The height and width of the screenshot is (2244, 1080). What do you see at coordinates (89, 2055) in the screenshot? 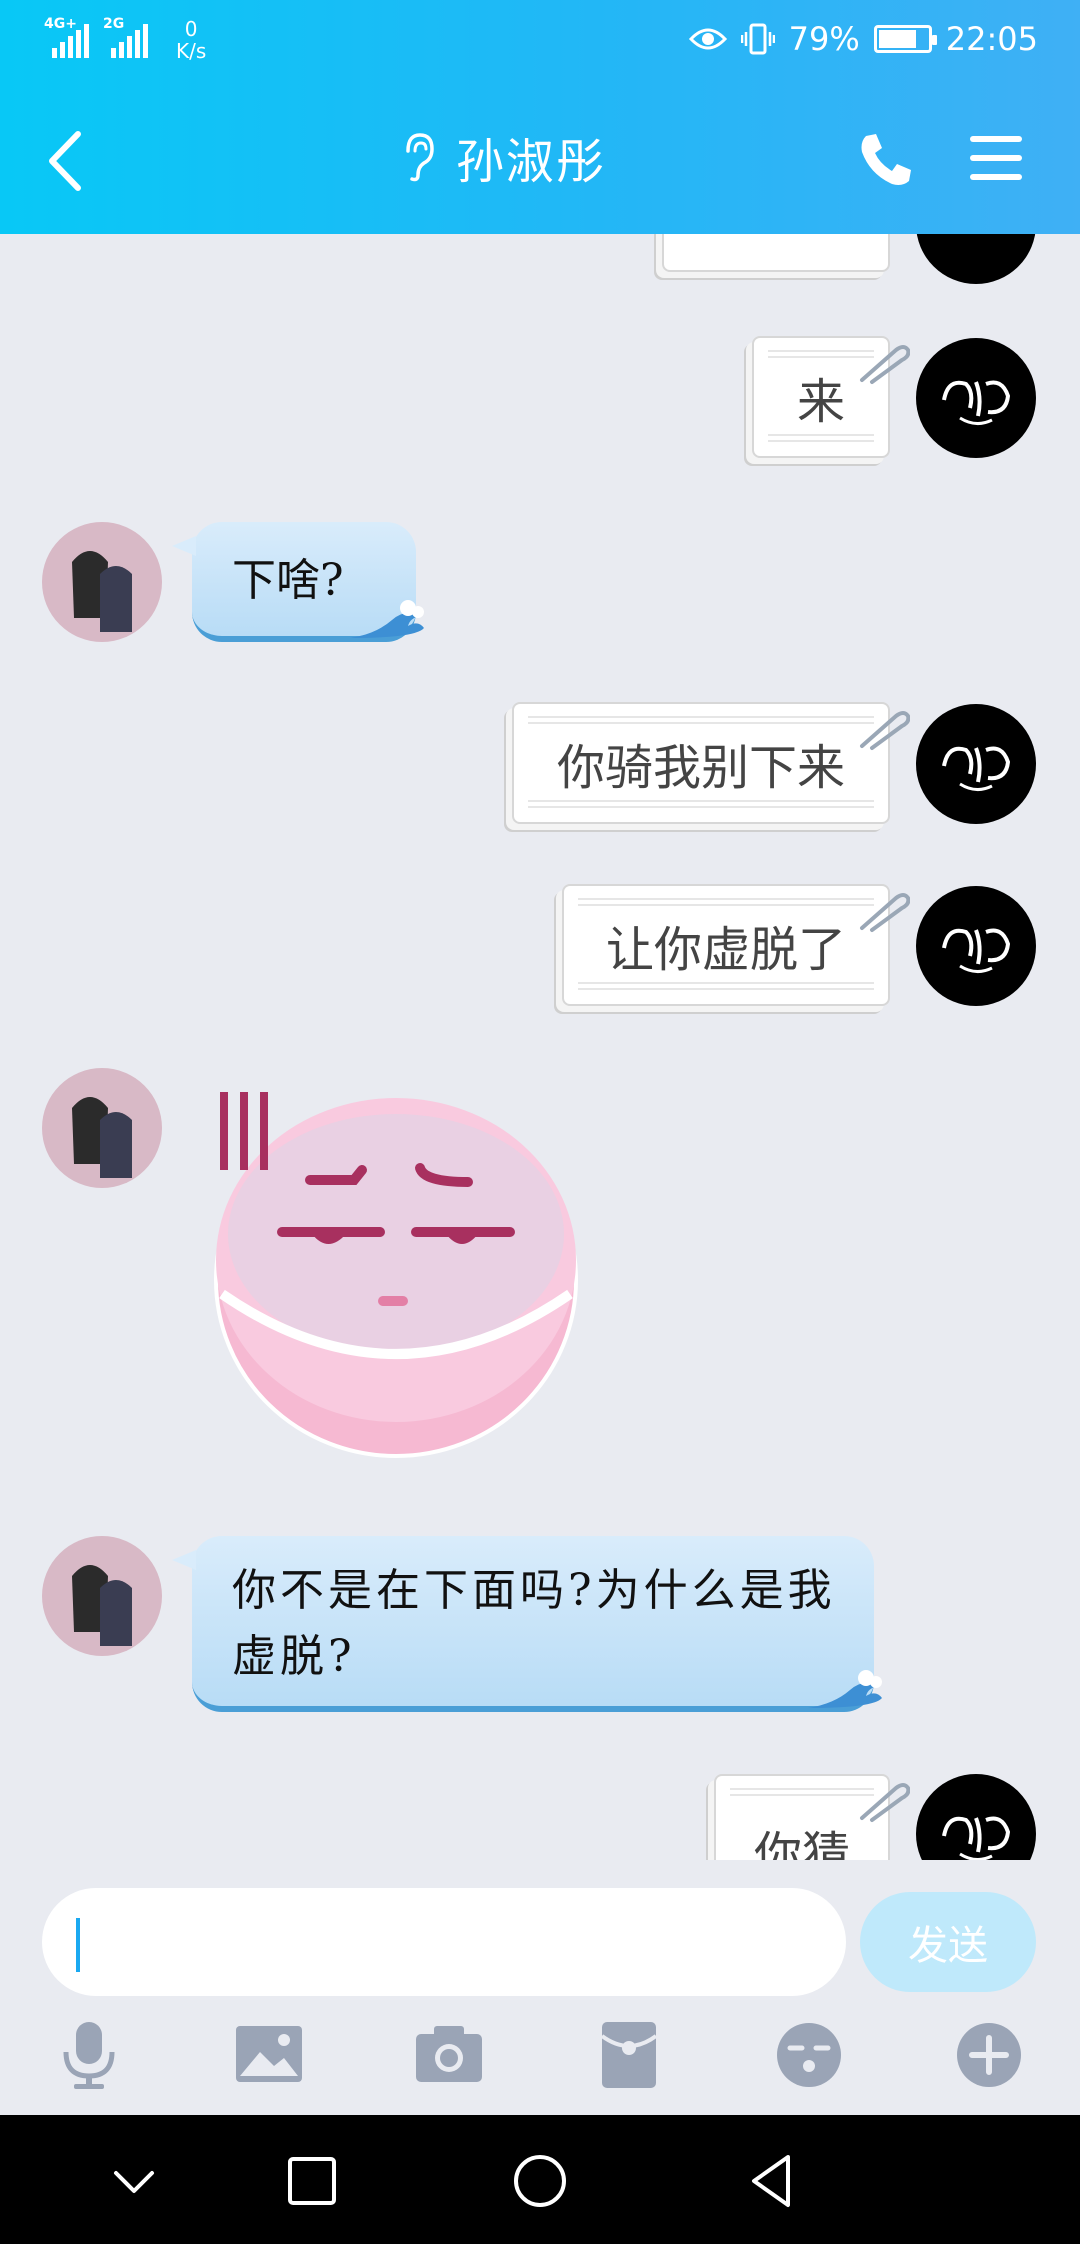
I see `mic-icon` at bounding box center [89, 2055].